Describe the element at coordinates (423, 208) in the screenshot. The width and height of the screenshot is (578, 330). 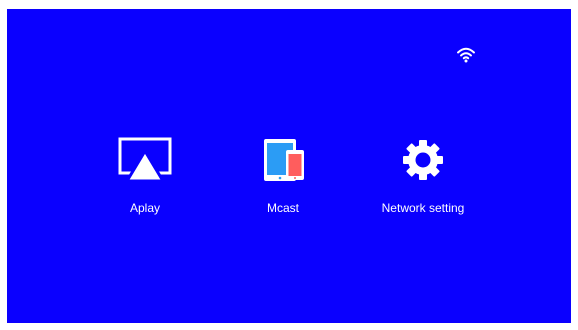
I see `app-label: Network setting` at that location.